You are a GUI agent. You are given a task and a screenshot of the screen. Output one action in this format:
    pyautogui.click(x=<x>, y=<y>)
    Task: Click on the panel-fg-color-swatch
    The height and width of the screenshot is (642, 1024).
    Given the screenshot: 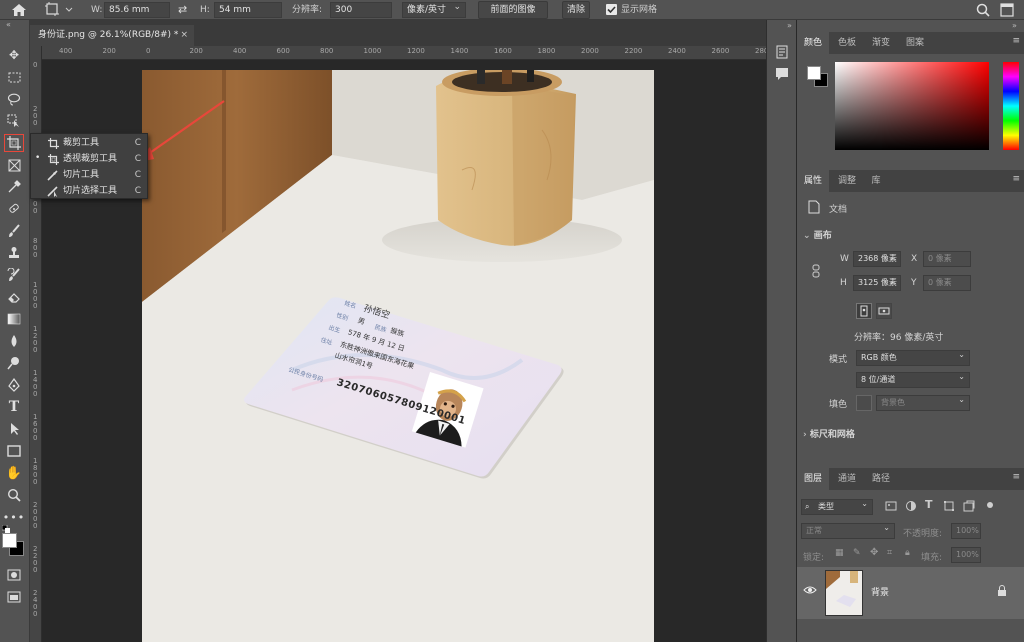 What is the action you would take?
    pyautogui.click(x=814, y=73)
    